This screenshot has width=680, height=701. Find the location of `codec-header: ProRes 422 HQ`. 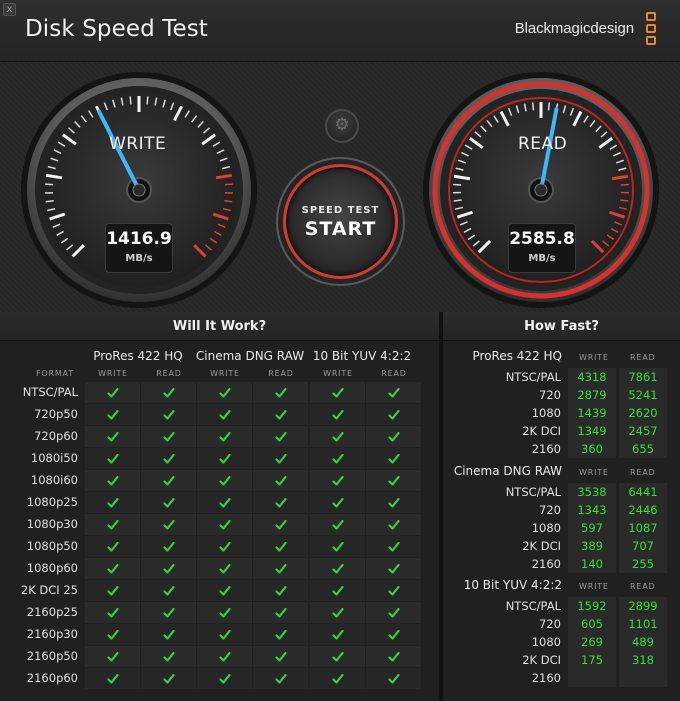

codec-header: ProRes 422 HQ is located at coordinates (138, 356).